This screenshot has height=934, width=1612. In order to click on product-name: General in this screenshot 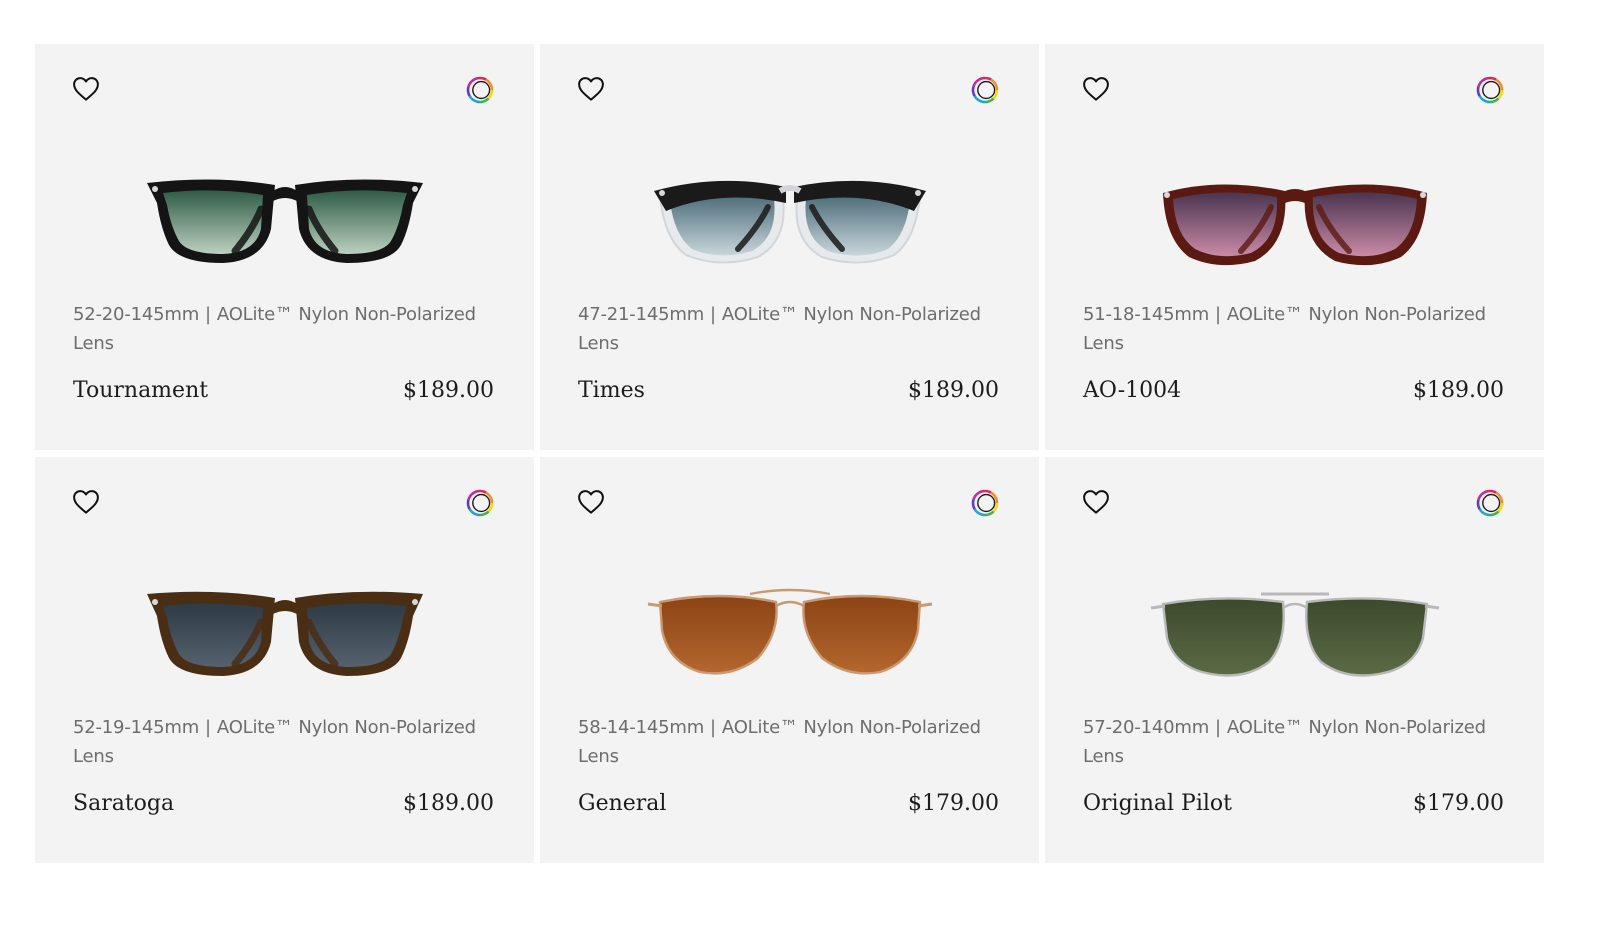, I will do `click(622, 803)`.